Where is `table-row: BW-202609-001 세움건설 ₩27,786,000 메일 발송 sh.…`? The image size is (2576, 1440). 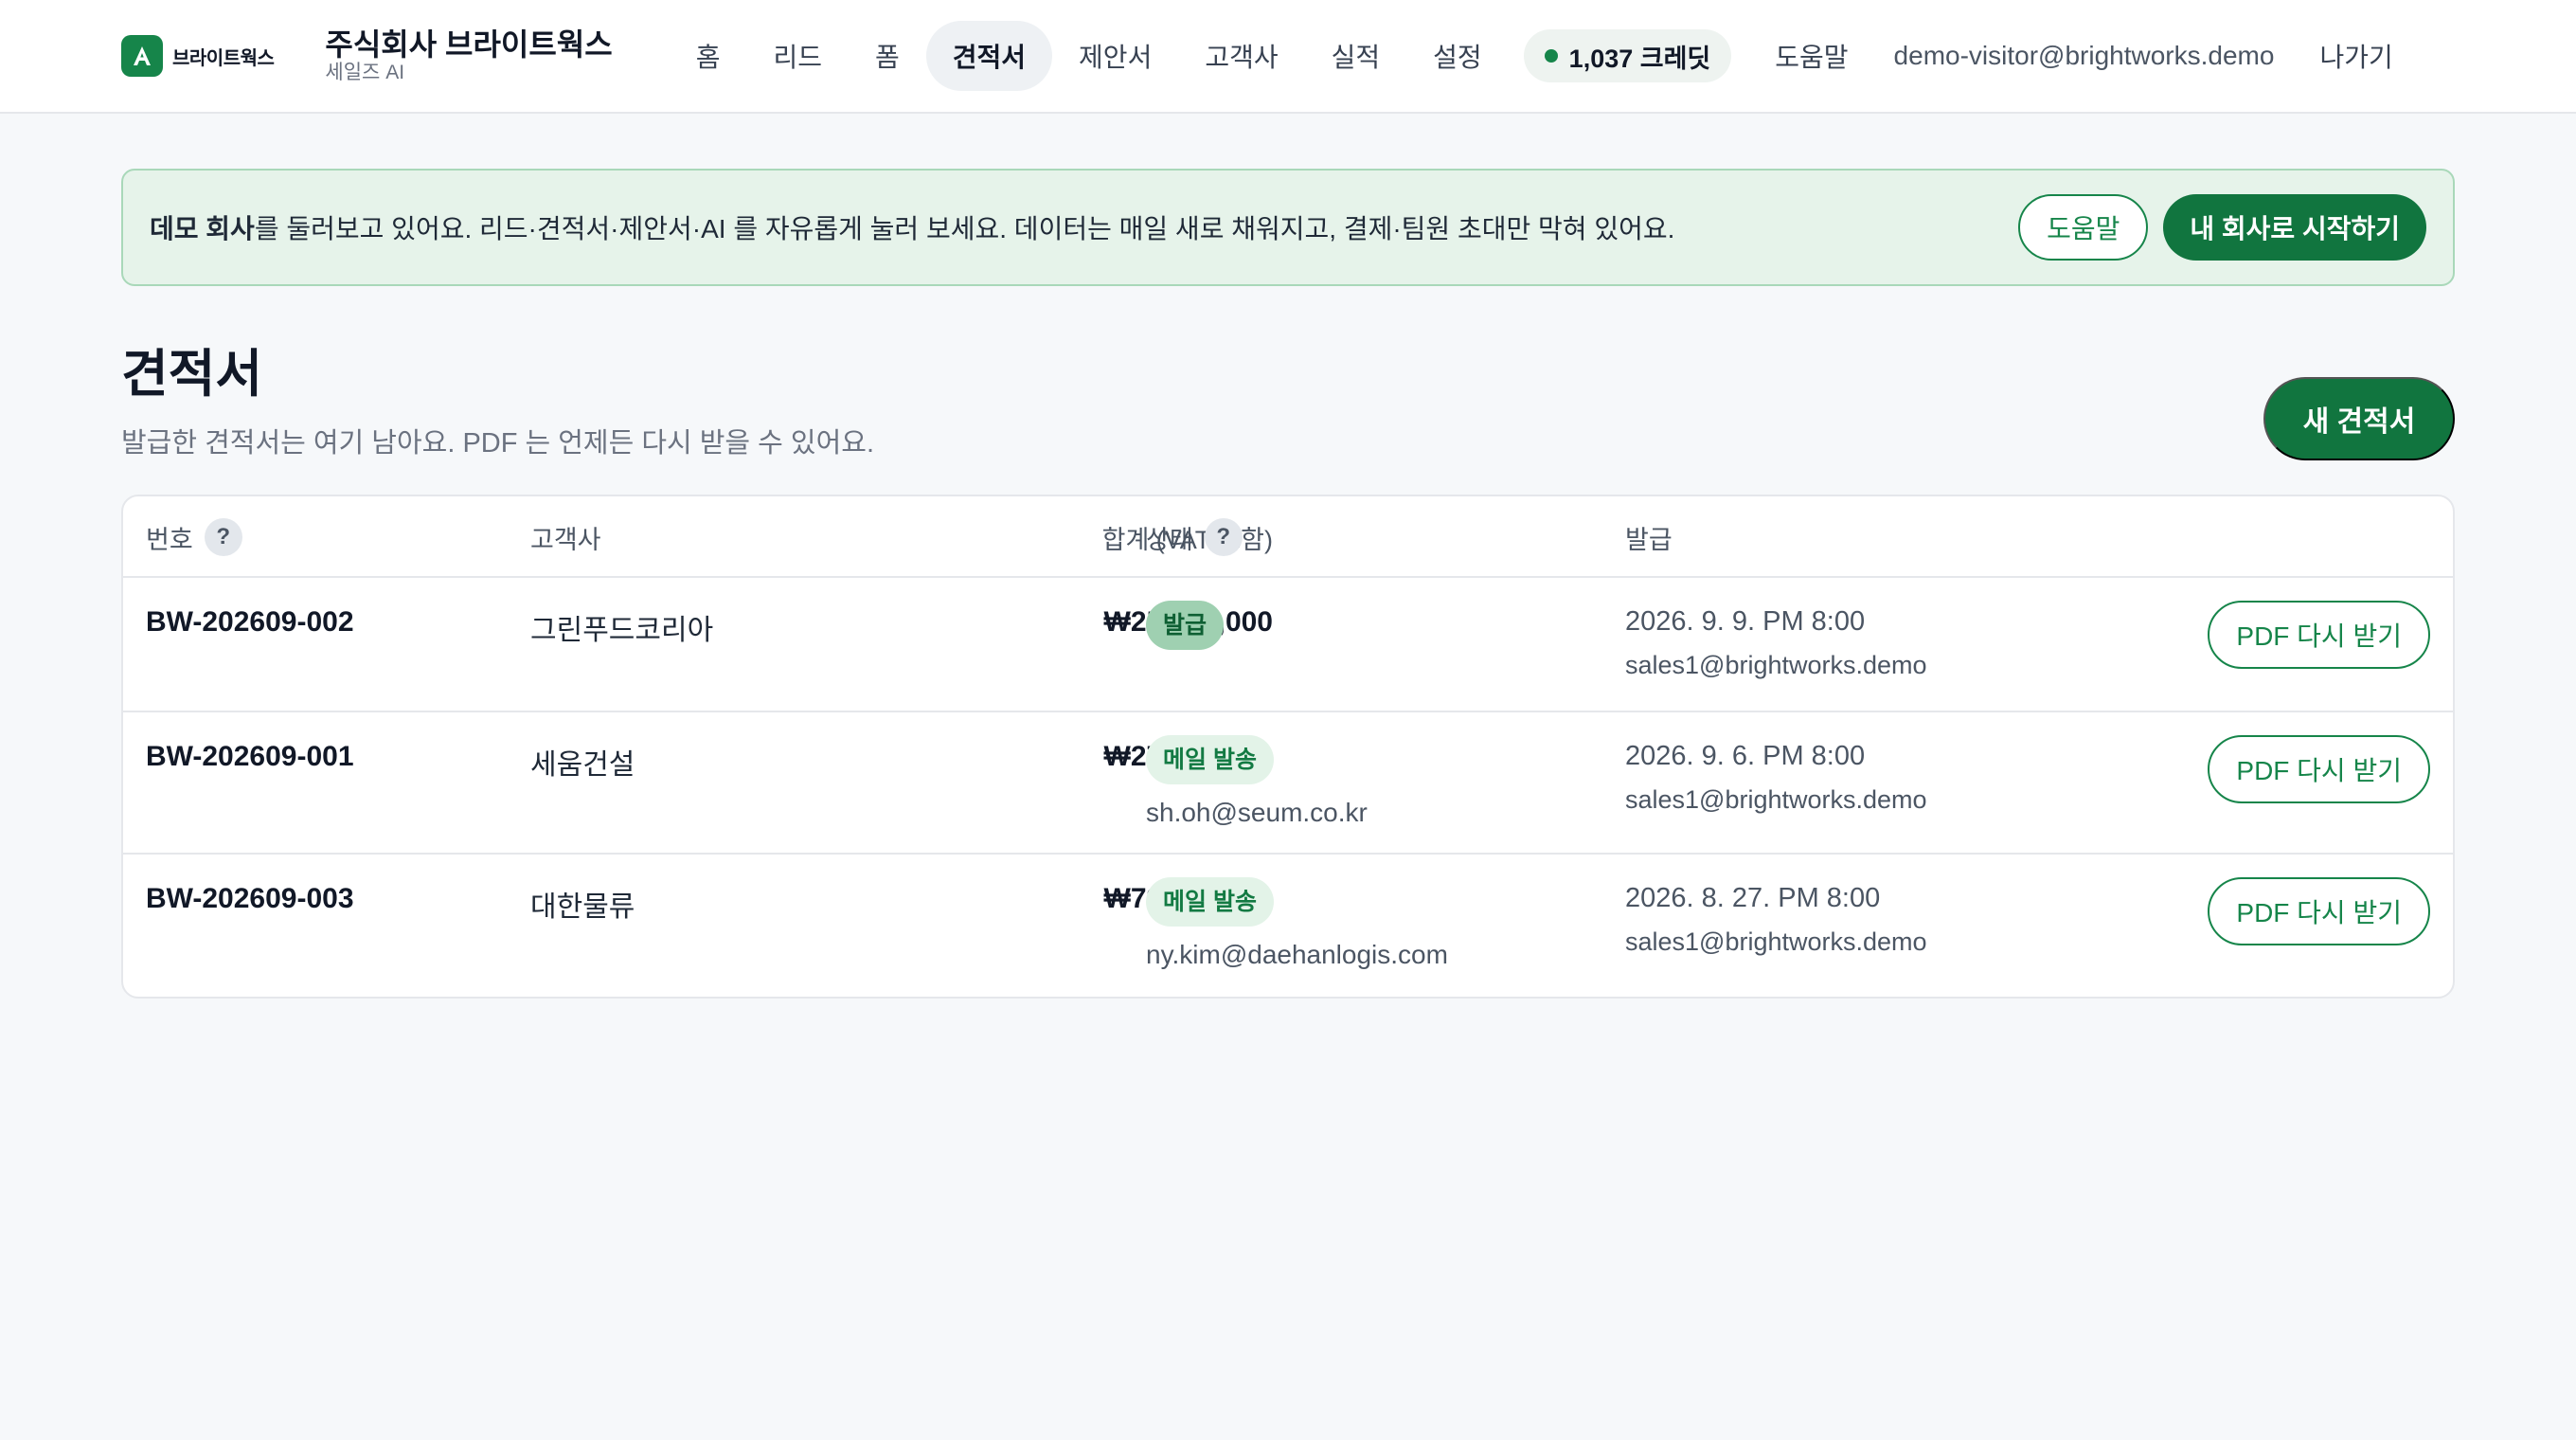 table-row: BW-202609-001 세움건설 ₩27,786,000 메일 발송 sh.… is located at coordinates (1288, 783).